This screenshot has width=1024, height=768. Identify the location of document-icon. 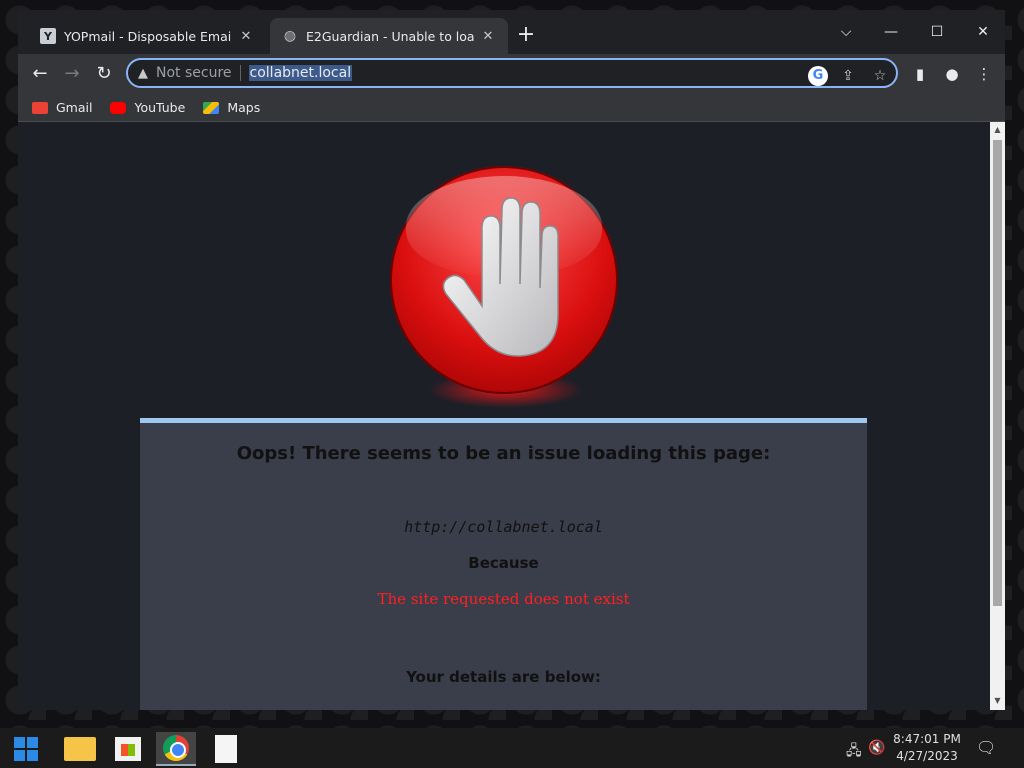
(226, 749).